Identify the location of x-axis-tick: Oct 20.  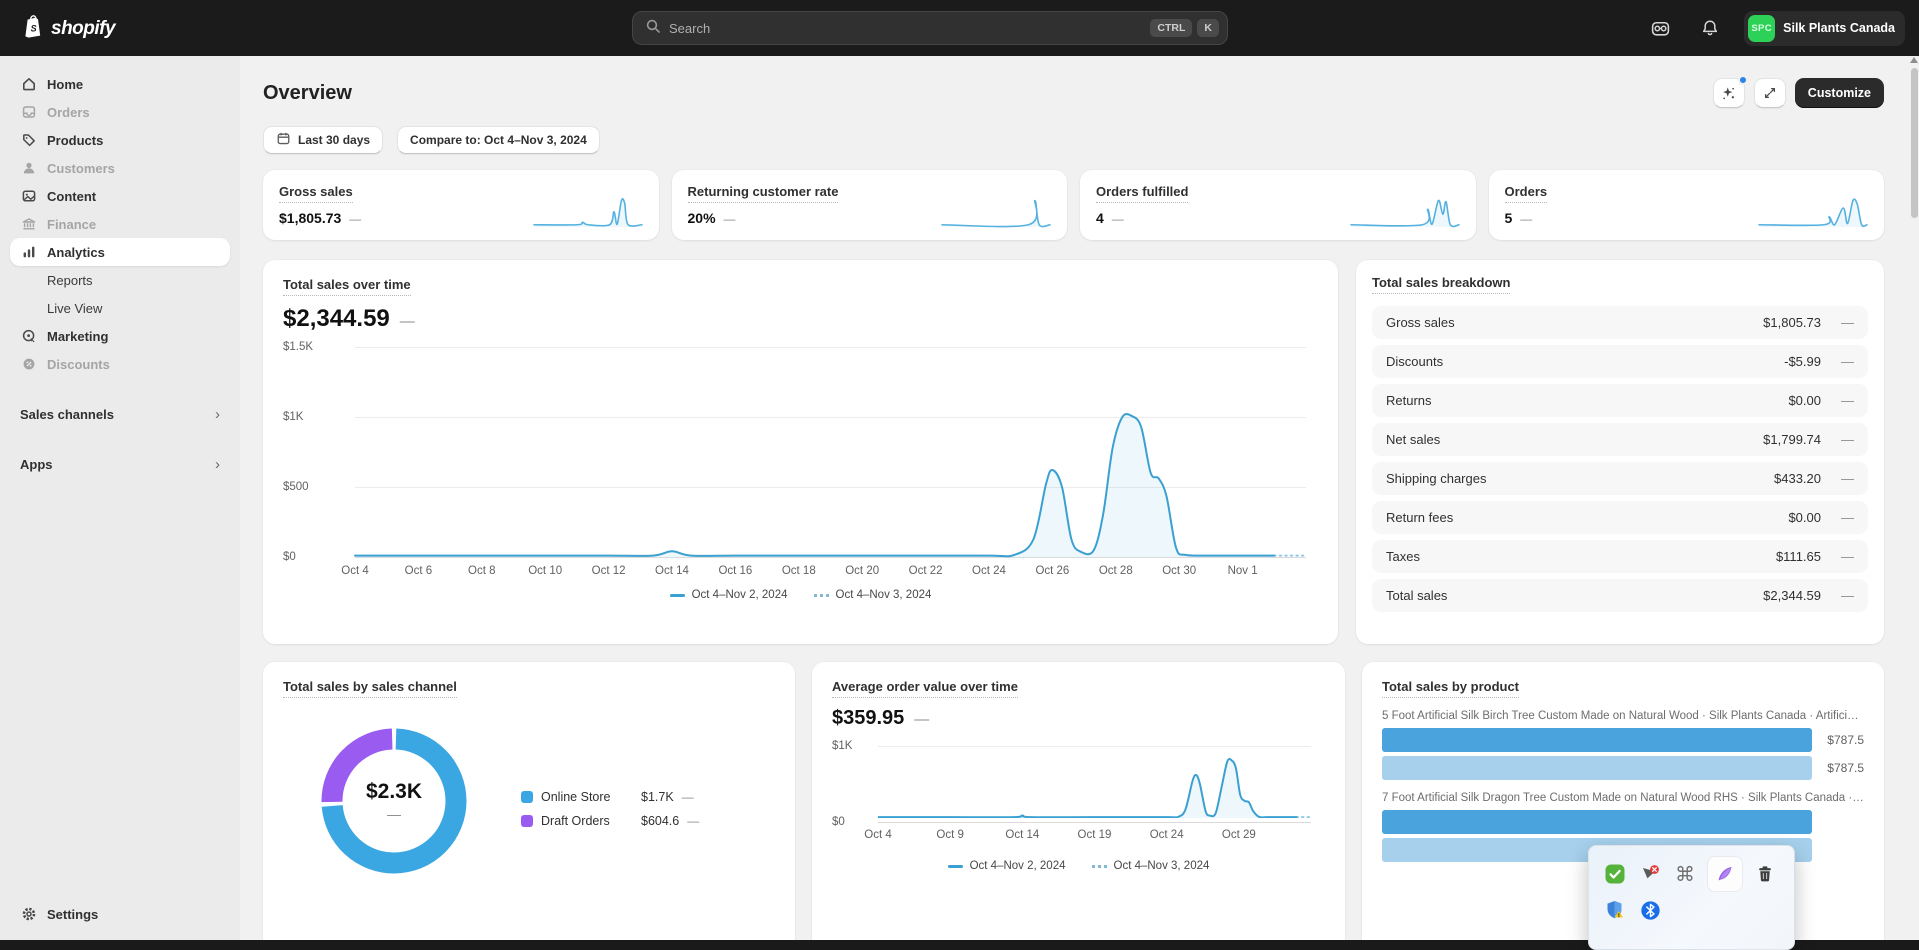
(862, 571).